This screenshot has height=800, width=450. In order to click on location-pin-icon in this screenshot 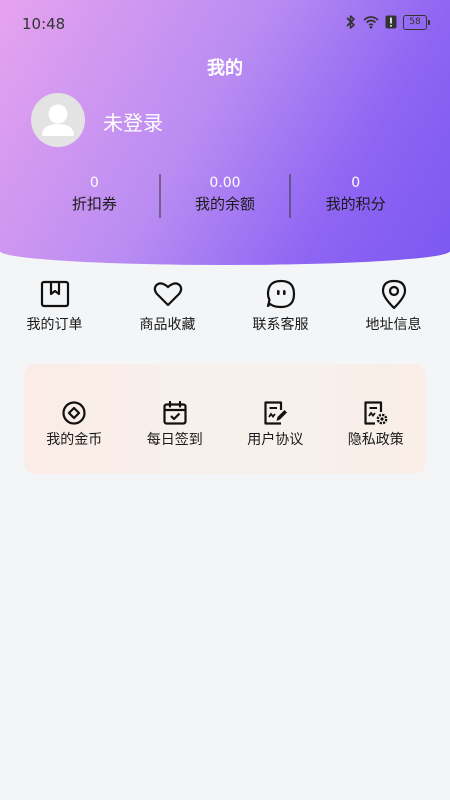, I will do `click(393, 294)`.